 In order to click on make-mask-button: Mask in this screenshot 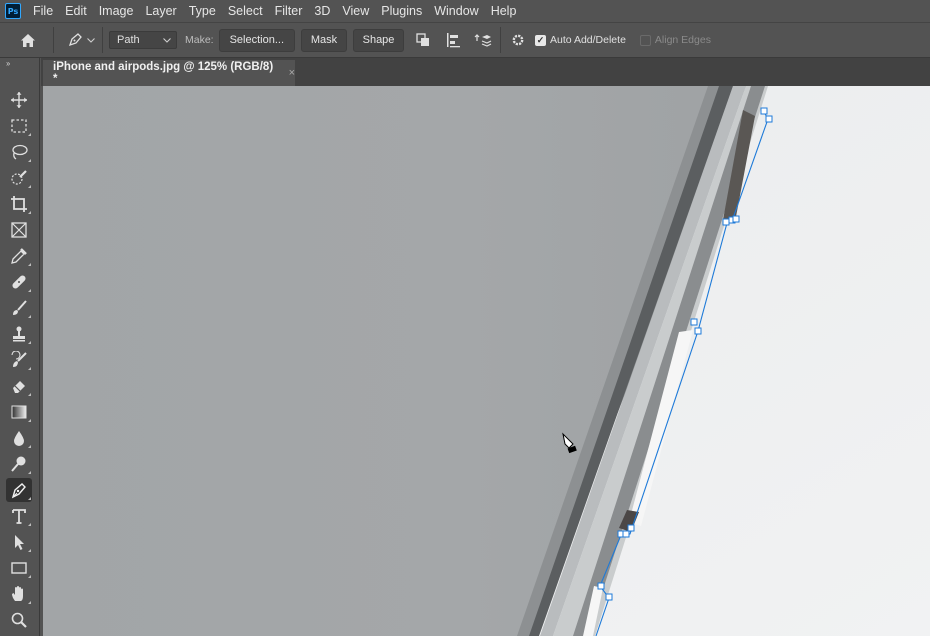, I will do `click(324, 40)`.